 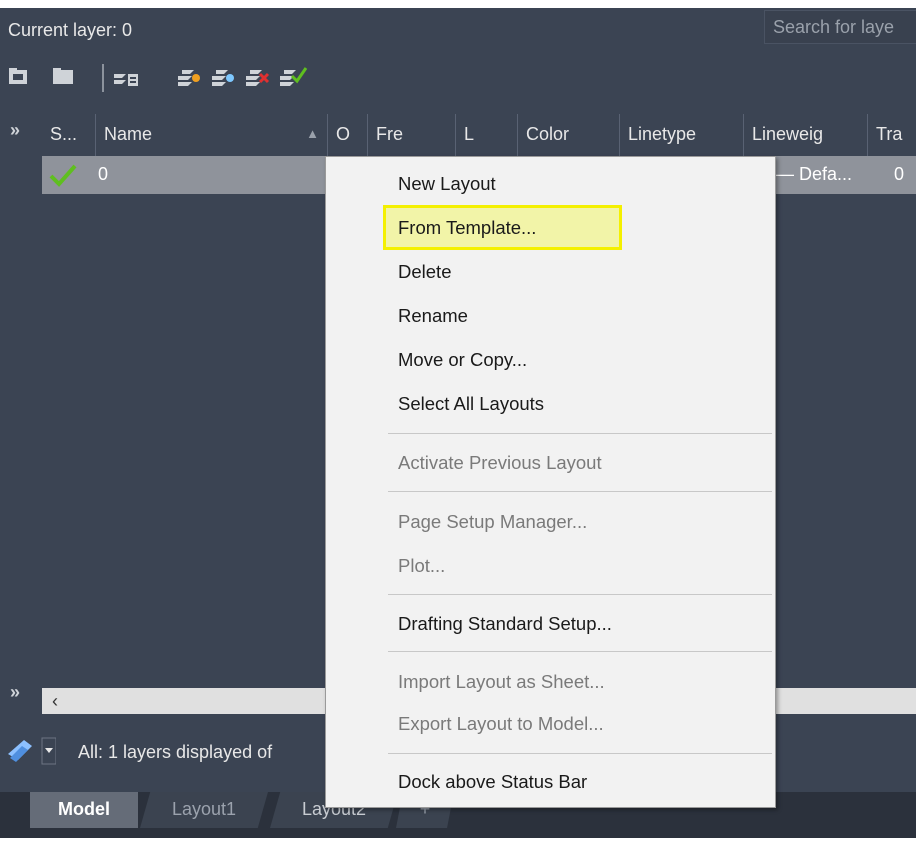 I want to click on column-name: Name ▲, so click(x=212, y=135).